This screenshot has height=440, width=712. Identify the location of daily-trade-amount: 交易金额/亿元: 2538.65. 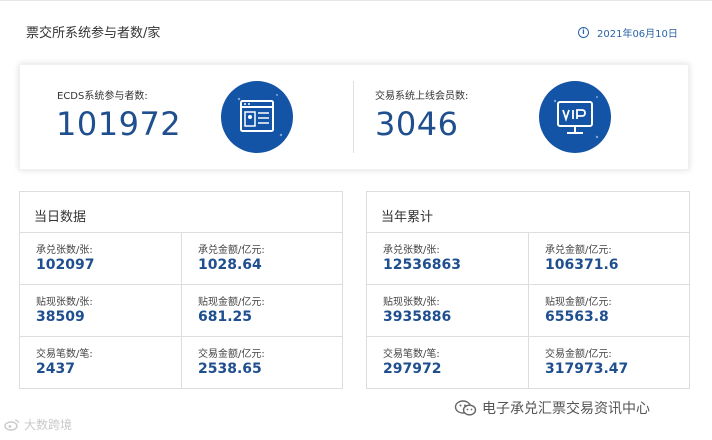
(262, 362).